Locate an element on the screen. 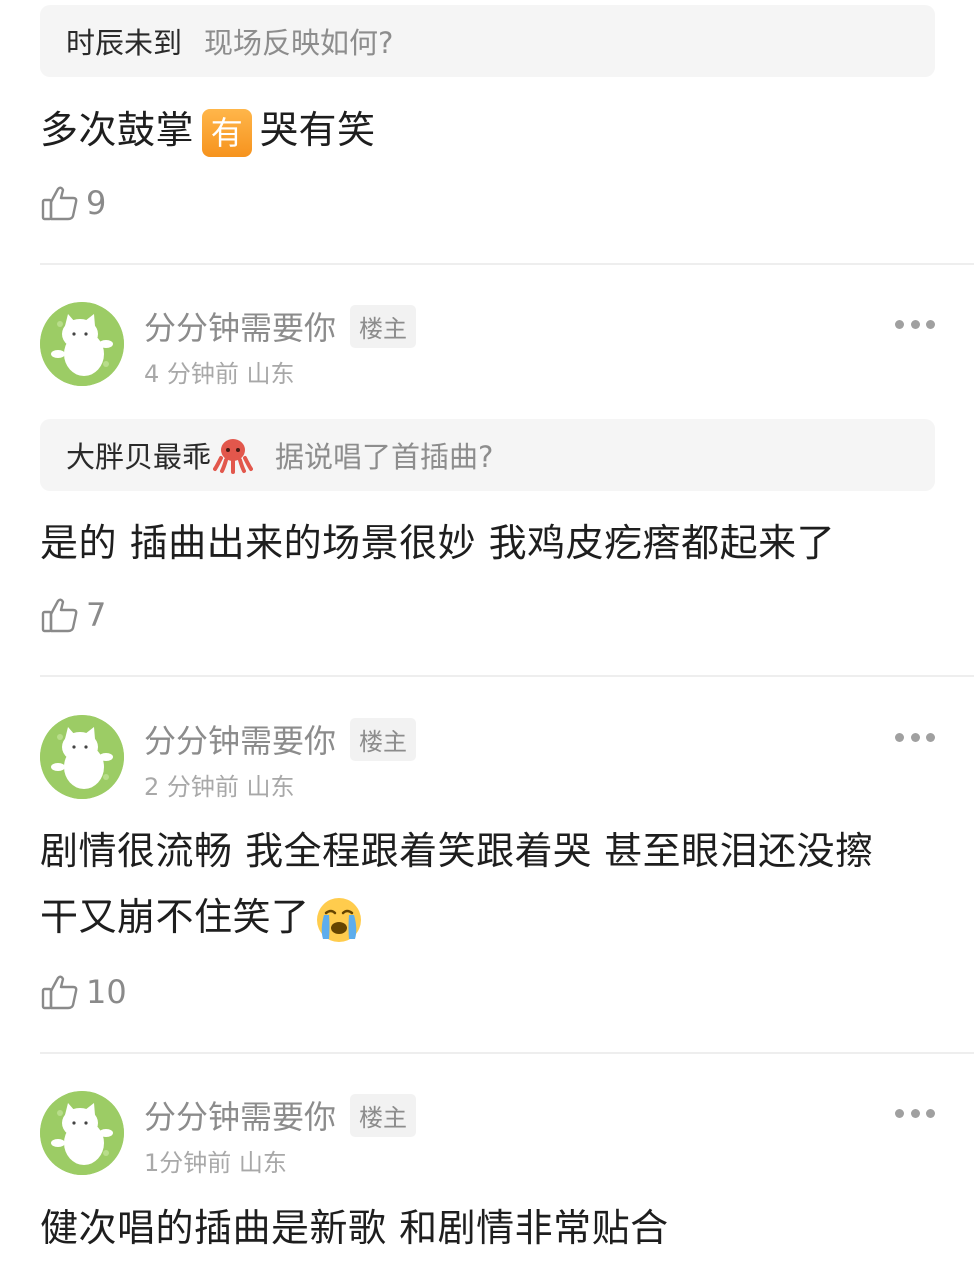  comment-meta: 4 分钟前 山东 is located at coordinates (219, 371).